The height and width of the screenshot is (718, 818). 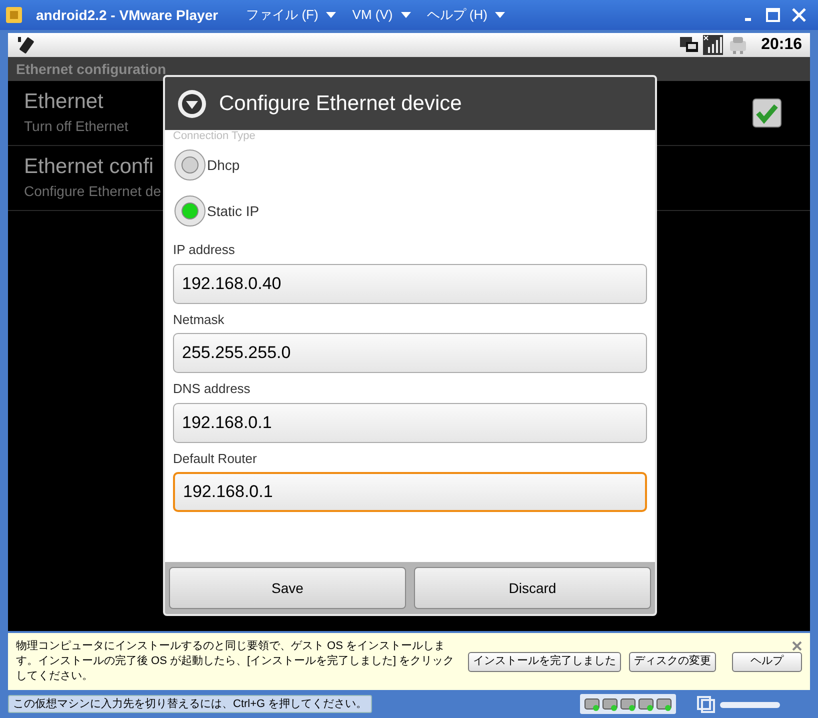 I want to click on phone-icon, so click(x=26, y=45).